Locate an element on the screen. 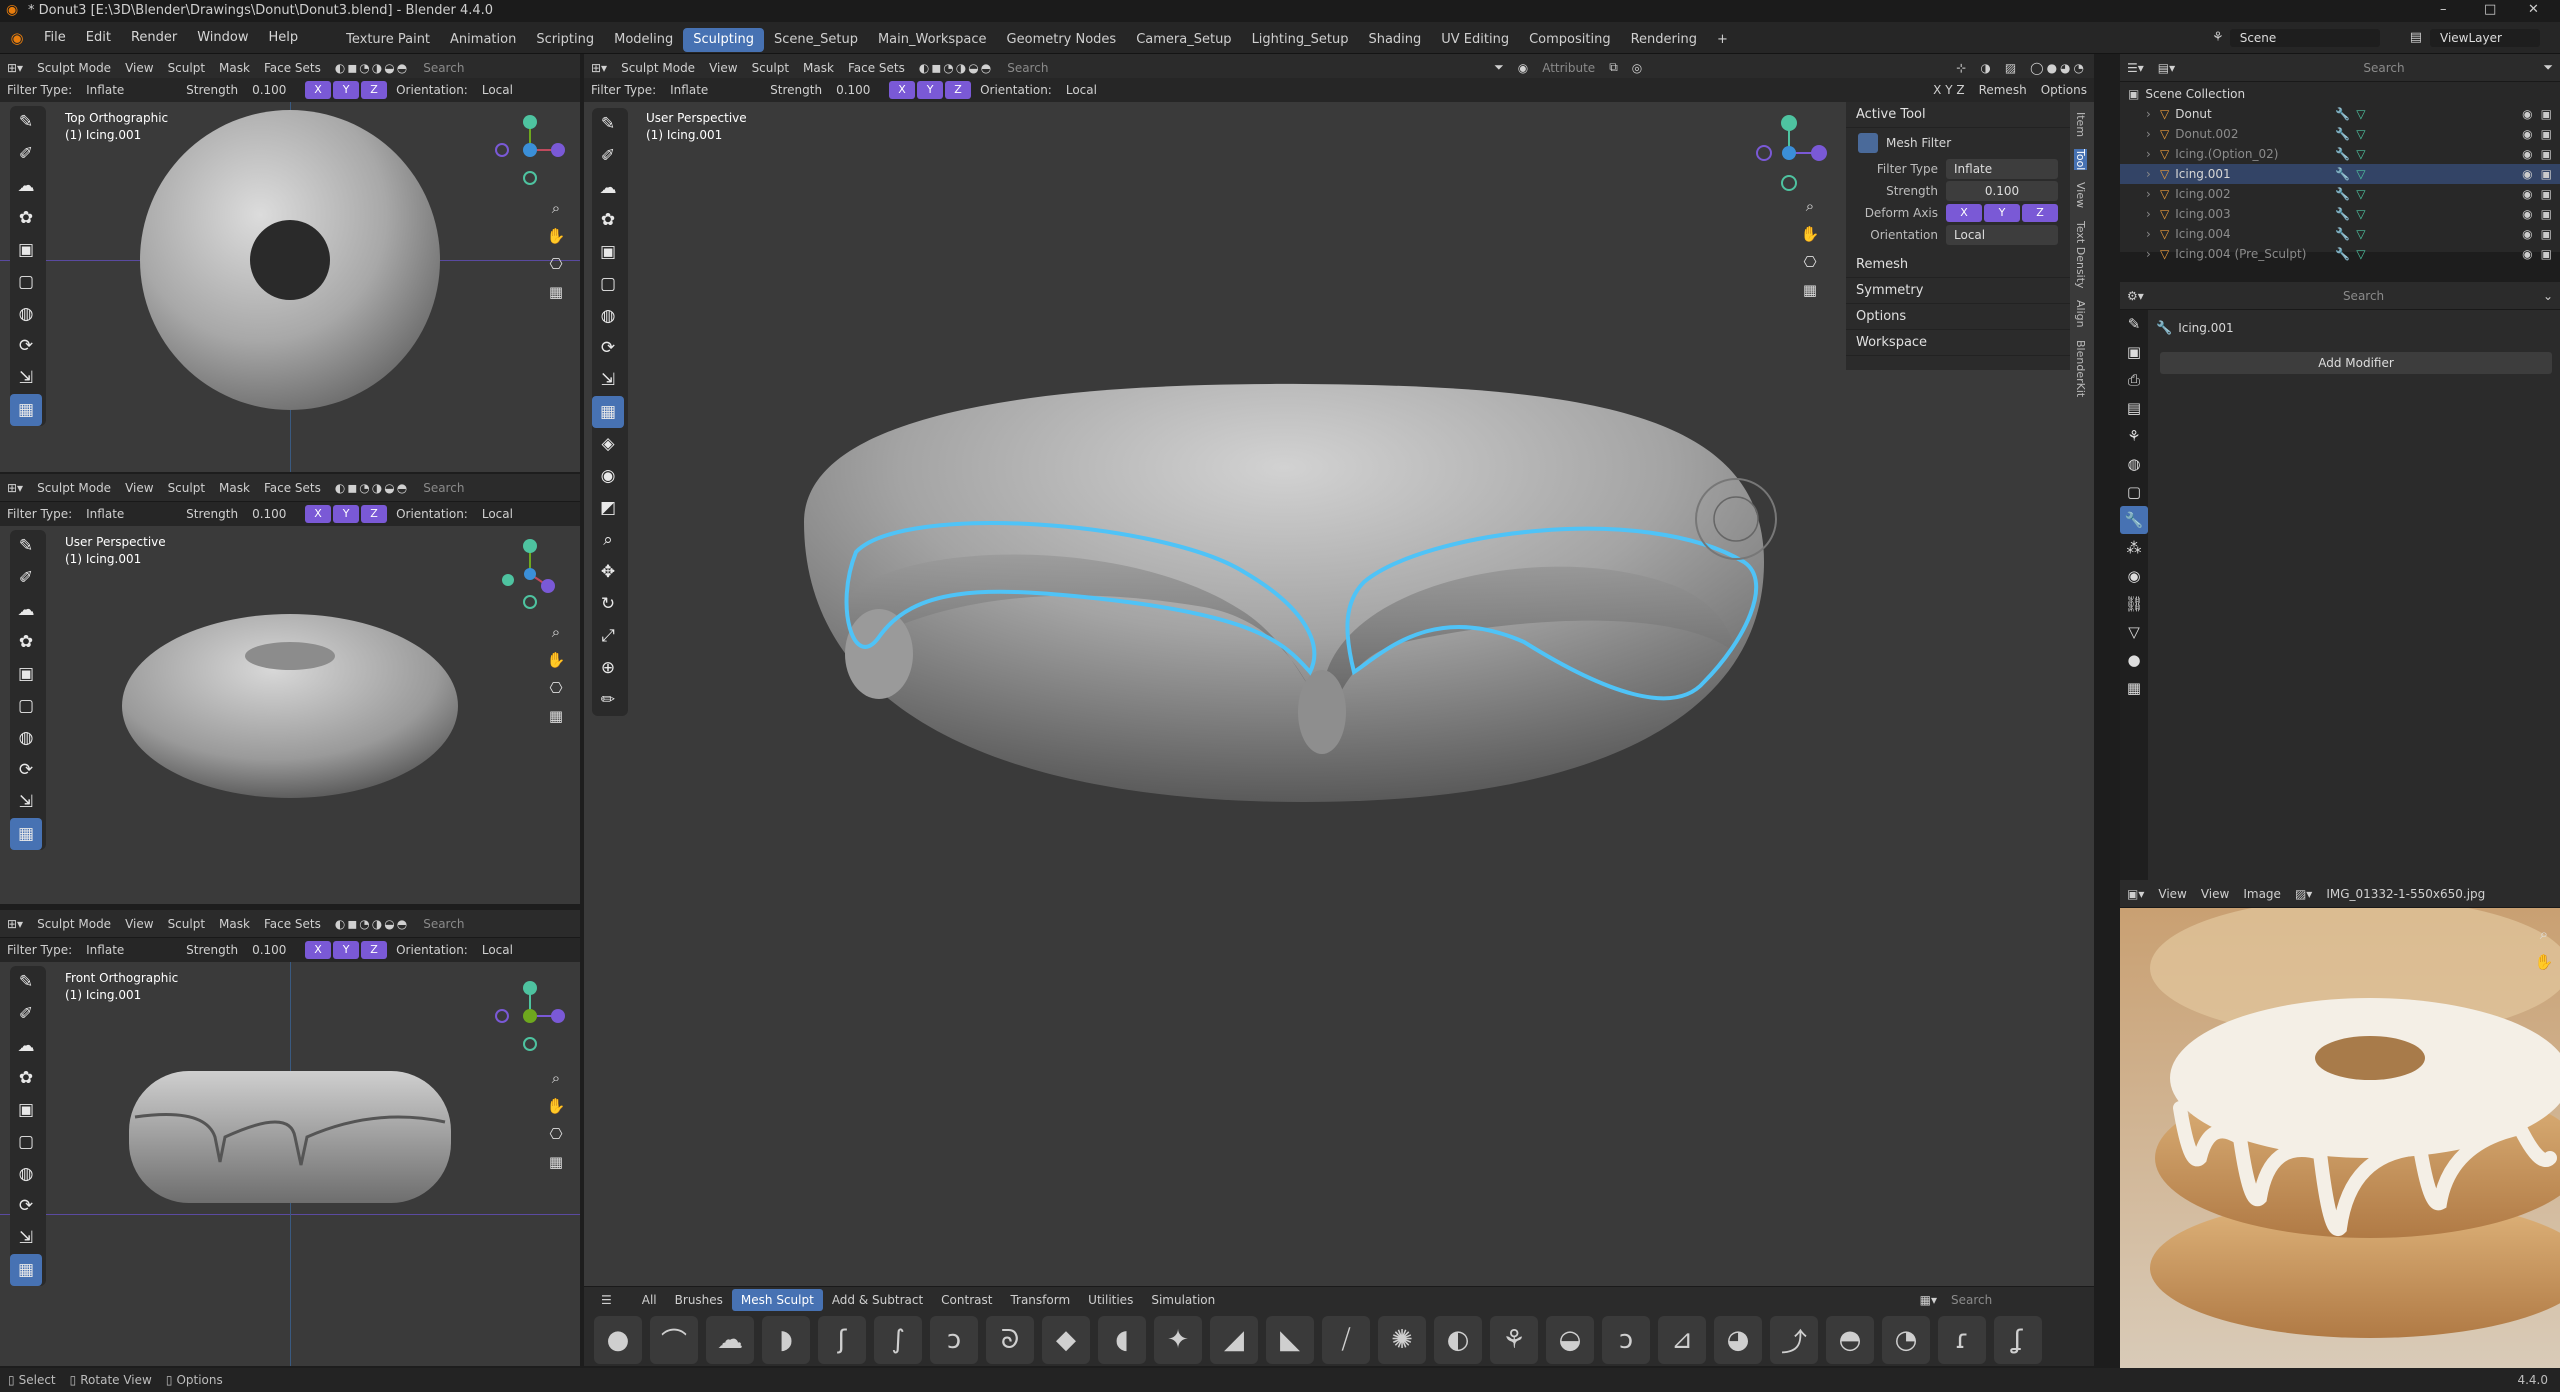 The height and width of the screenshot is (1392, 2560). zoom-icon: ⌕ is located at coordinates (556, 632).